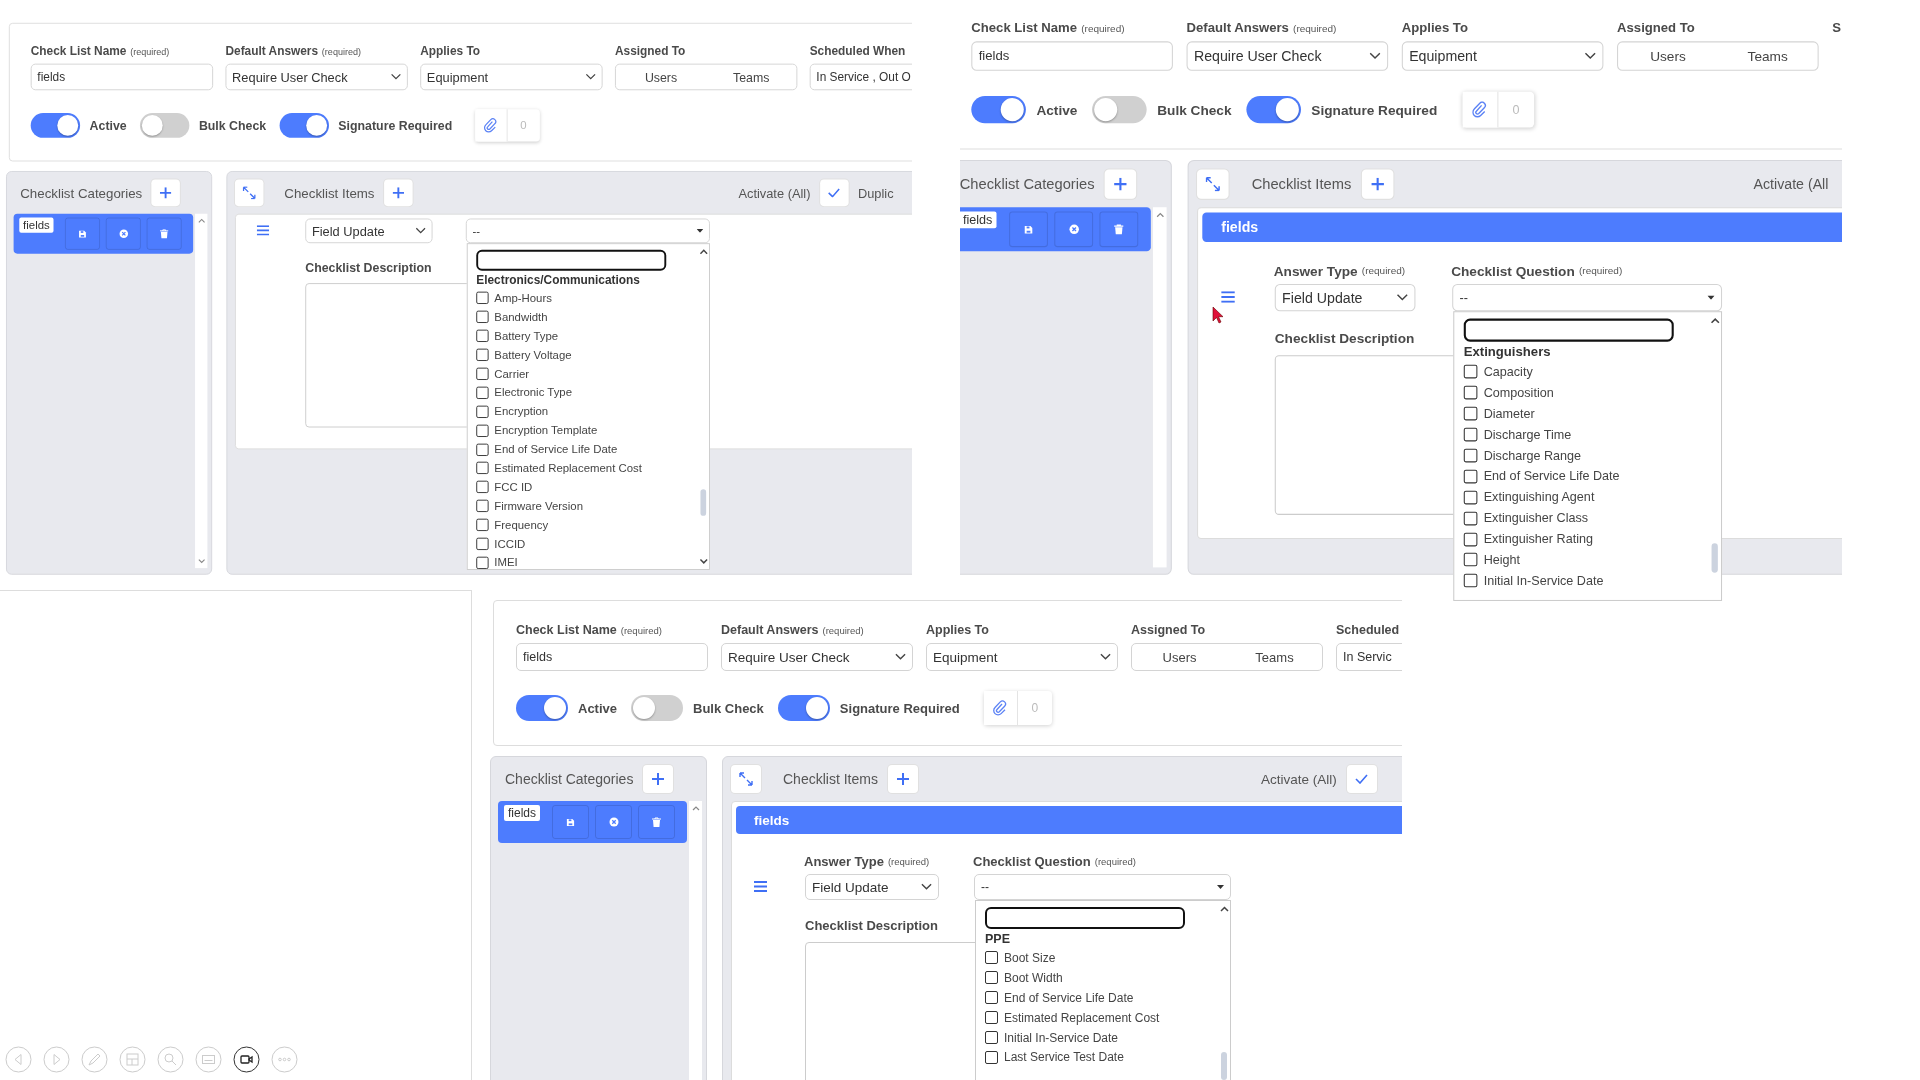 This screenshot has width=1920, height=1080. I want to click on option-group-label: Extinguishers, so click(1507, 352).